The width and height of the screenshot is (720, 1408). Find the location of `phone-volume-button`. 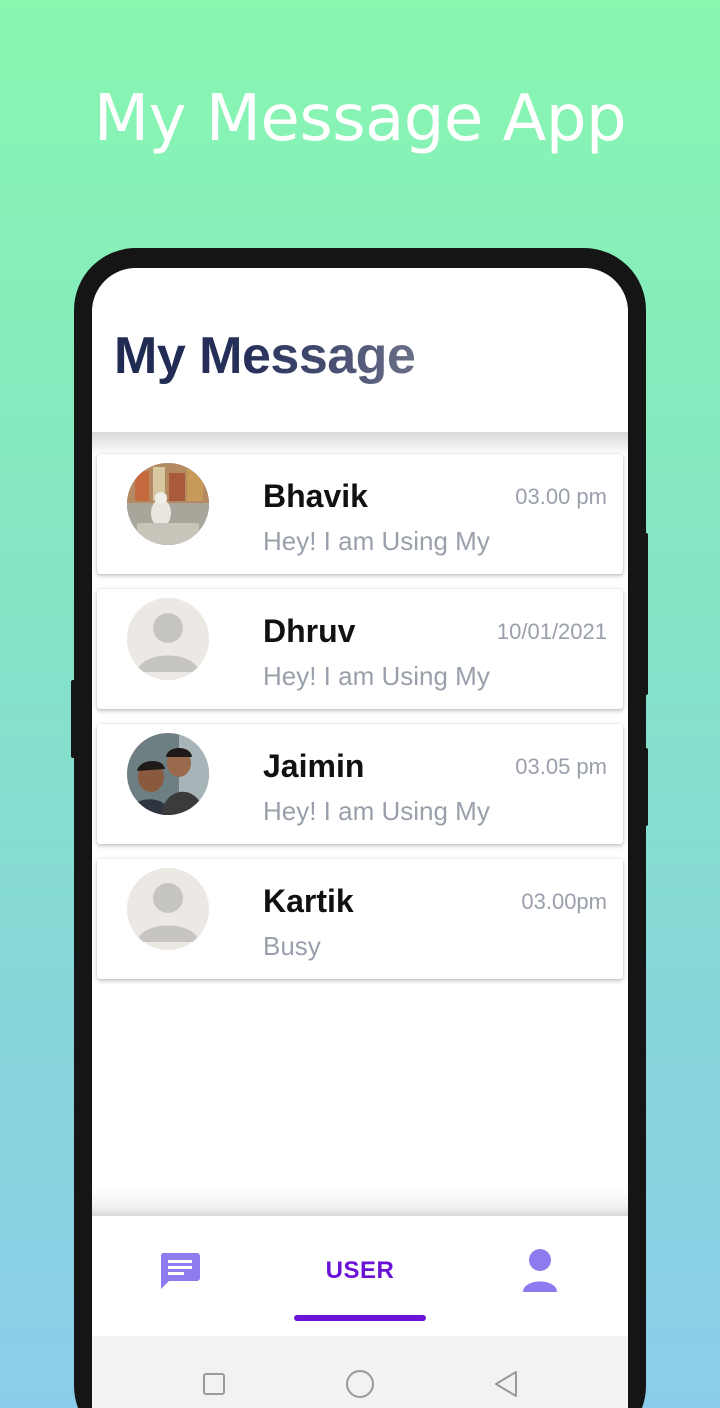

phone-volume-button is located at coordinates (645, 614).